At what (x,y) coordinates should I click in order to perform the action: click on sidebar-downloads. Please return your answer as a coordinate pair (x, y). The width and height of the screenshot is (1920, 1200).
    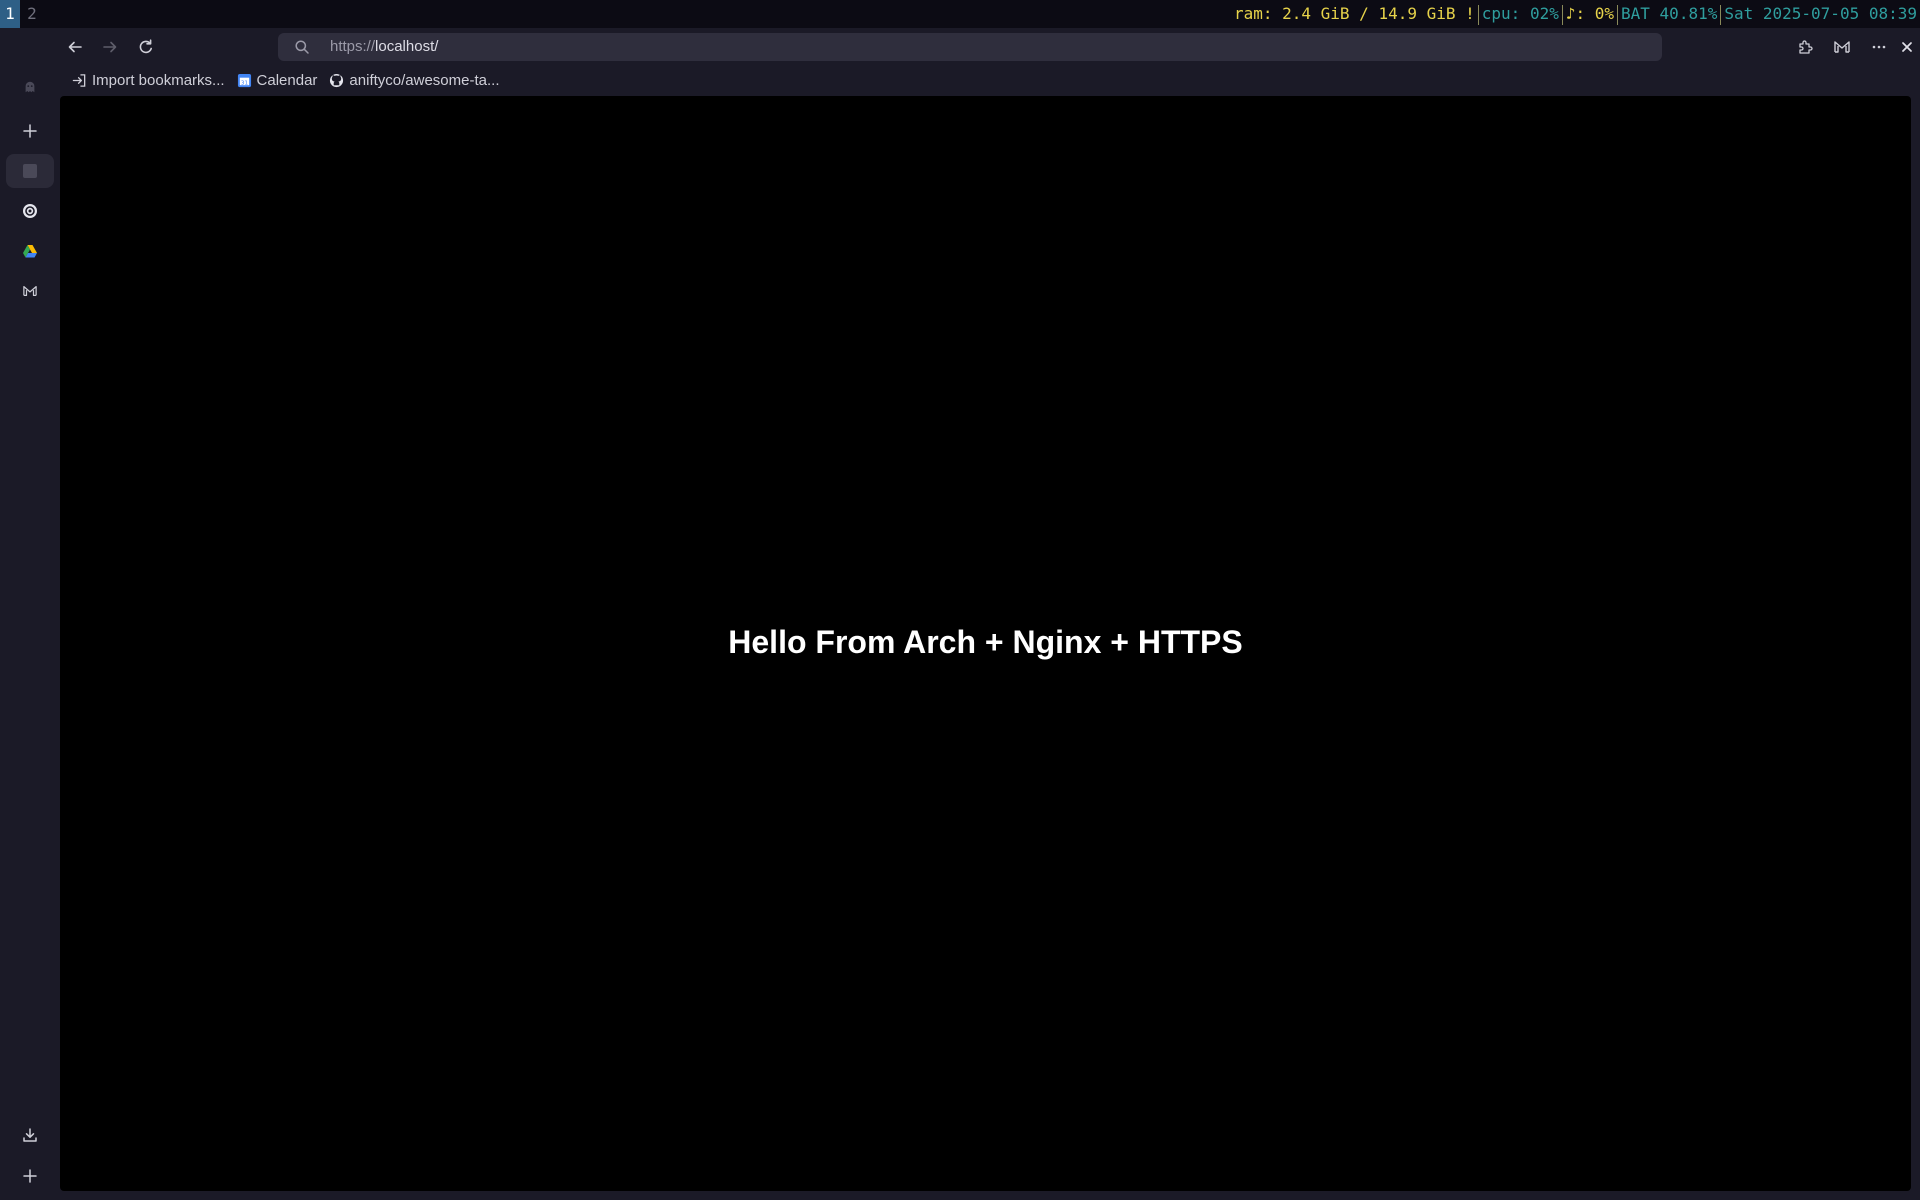
    Looking at the image, I should click on (30, 1135).